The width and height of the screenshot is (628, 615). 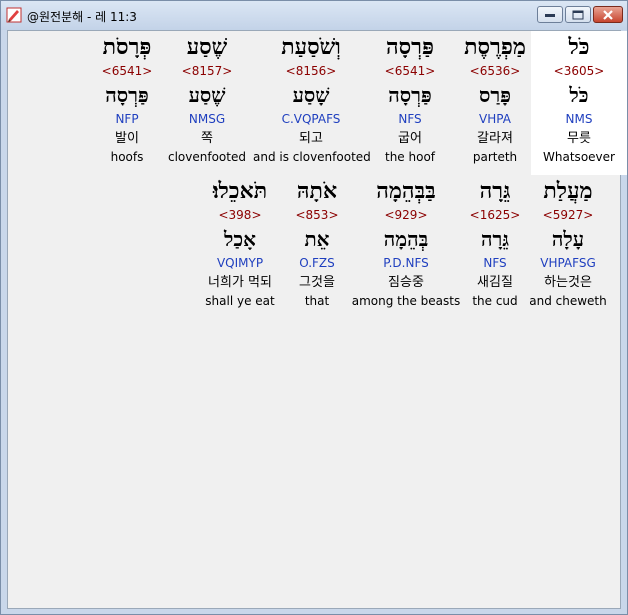 What do you see at coordinates (495, 119) in the screenshot?
I see `morphology-code: VHPA` at bounding box center [495, 119].